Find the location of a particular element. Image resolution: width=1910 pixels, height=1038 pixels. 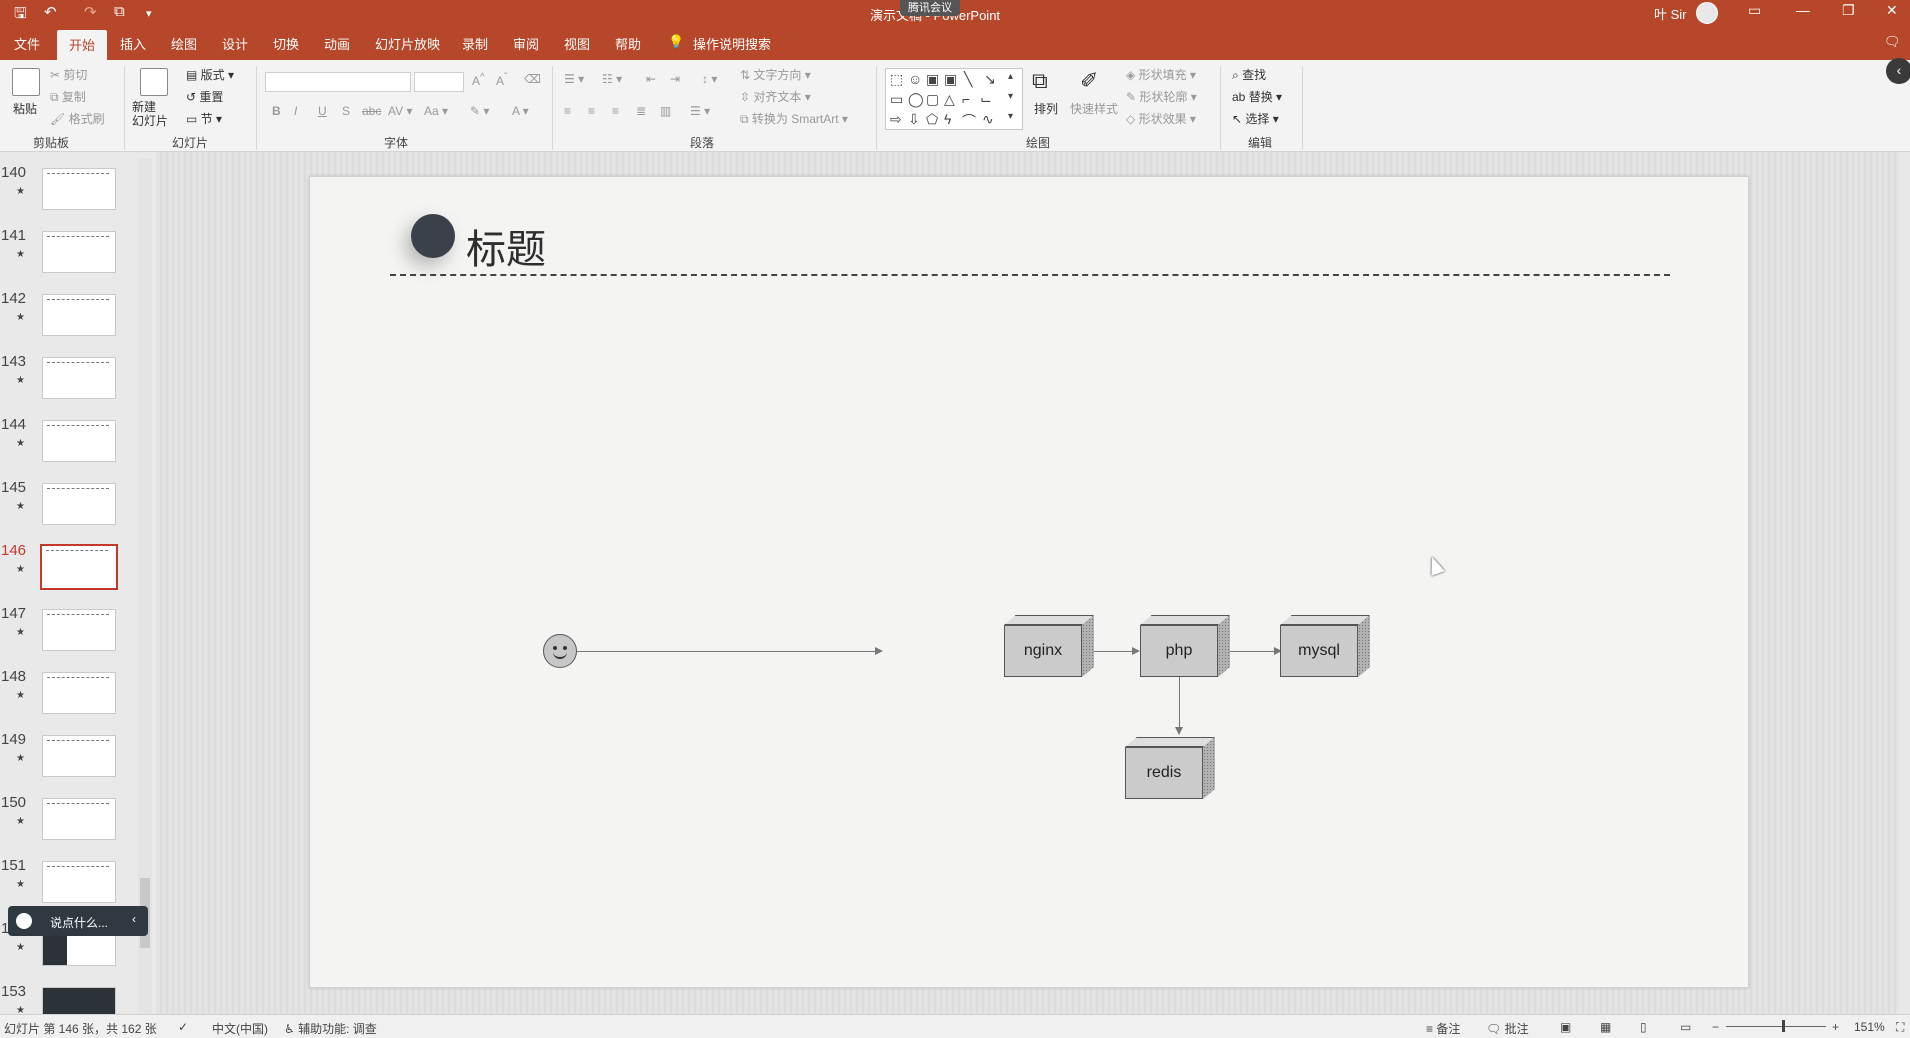

columns-icon: ☰ ▾ is located at coordinates (700, 111).